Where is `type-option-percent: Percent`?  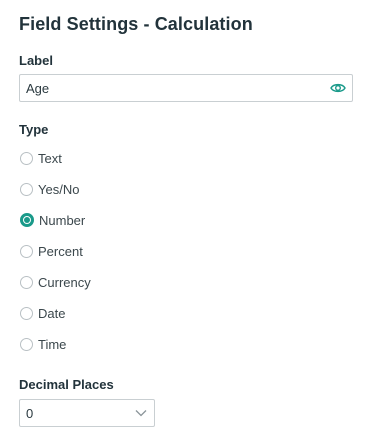 type-option-percent: Percent is located at coordinates (51, 251).